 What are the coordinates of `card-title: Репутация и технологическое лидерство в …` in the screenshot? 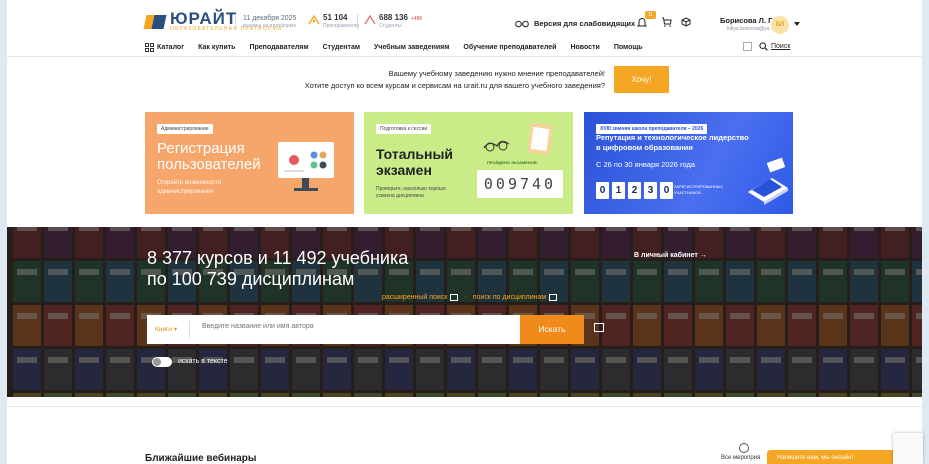 It's located at (672, 142).